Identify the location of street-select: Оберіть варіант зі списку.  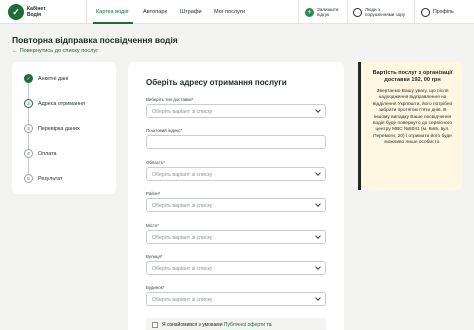
(236, 268).